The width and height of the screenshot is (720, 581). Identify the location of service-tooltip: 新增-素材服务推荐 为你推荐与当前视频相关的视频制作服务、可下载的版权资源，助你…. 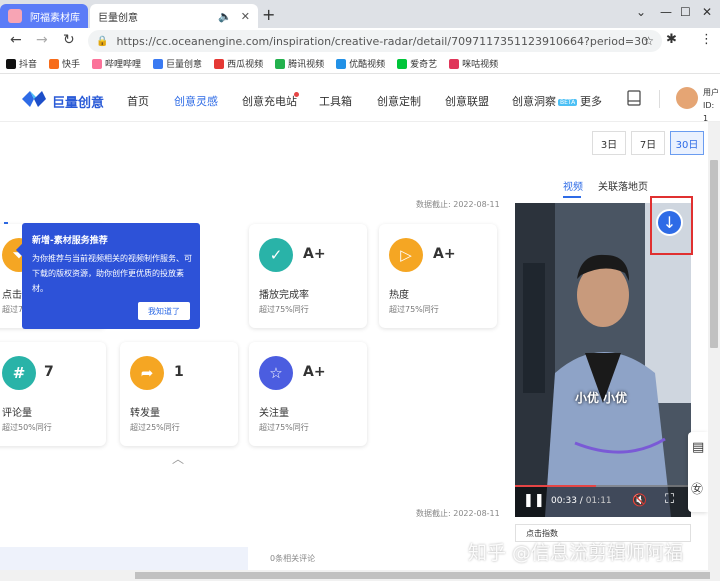
(107, 276).